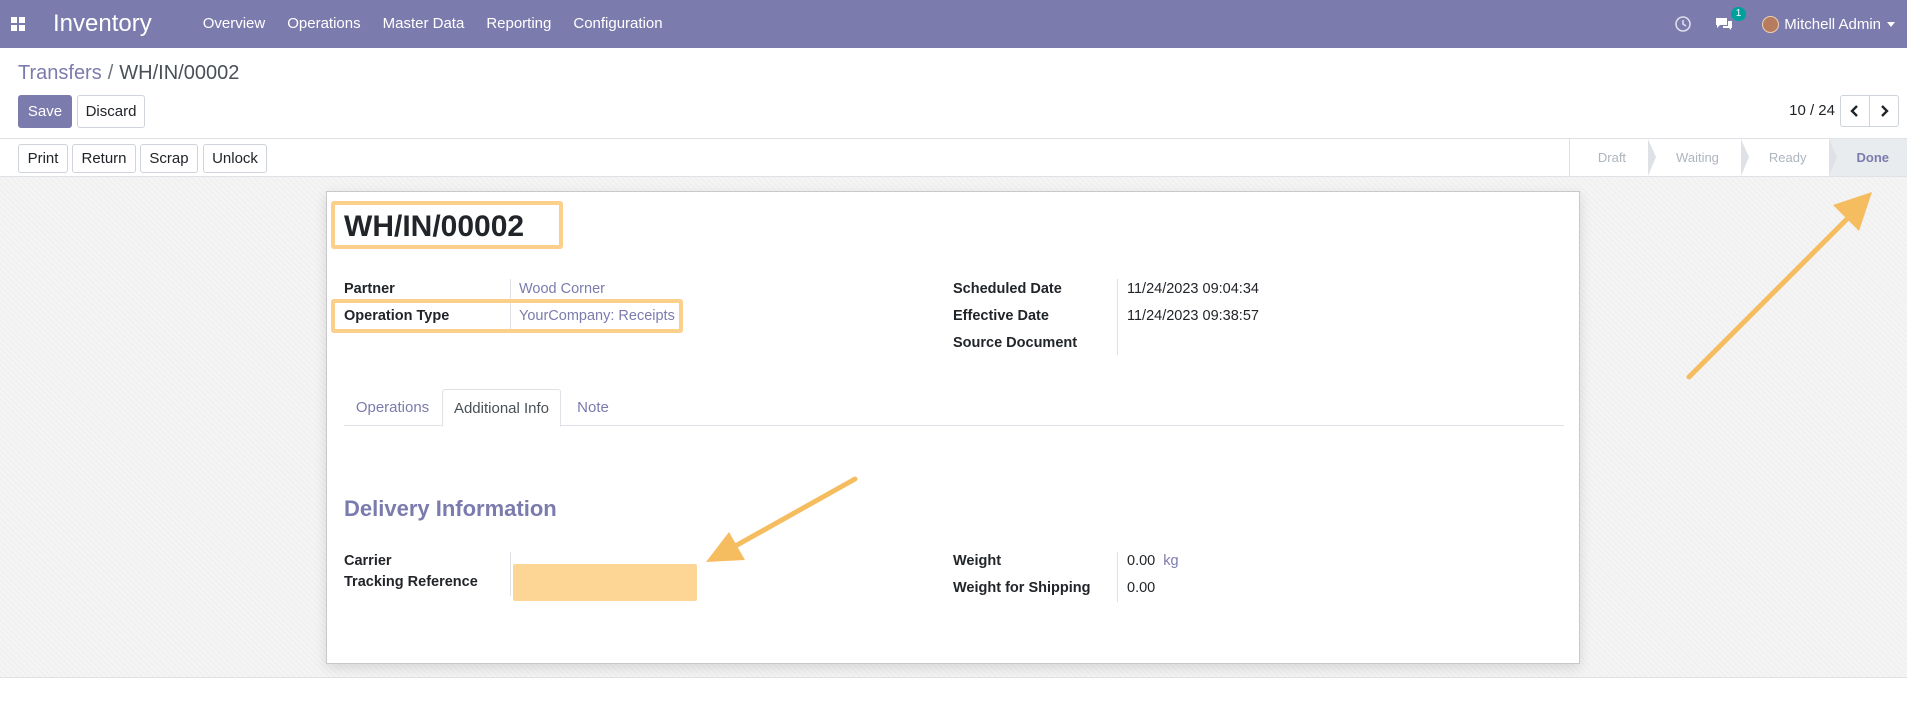 This screenshot has height=705, width=1907. Describe the element at coordinates (1683, 24) in the screenshot. I see `clock-icon` at that location.